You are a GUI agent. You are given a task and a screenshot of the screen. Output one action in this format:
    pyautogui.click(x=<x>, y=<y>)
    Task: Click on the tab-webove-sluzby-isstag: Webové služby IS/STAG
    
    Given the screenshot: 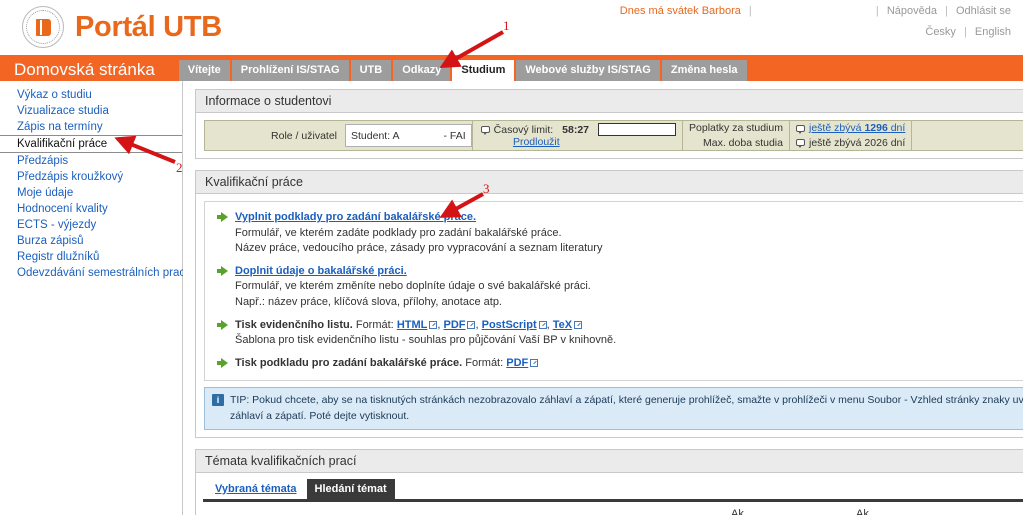 What is the action you would take?
    pyautogui.click(x=588, y=70)
    